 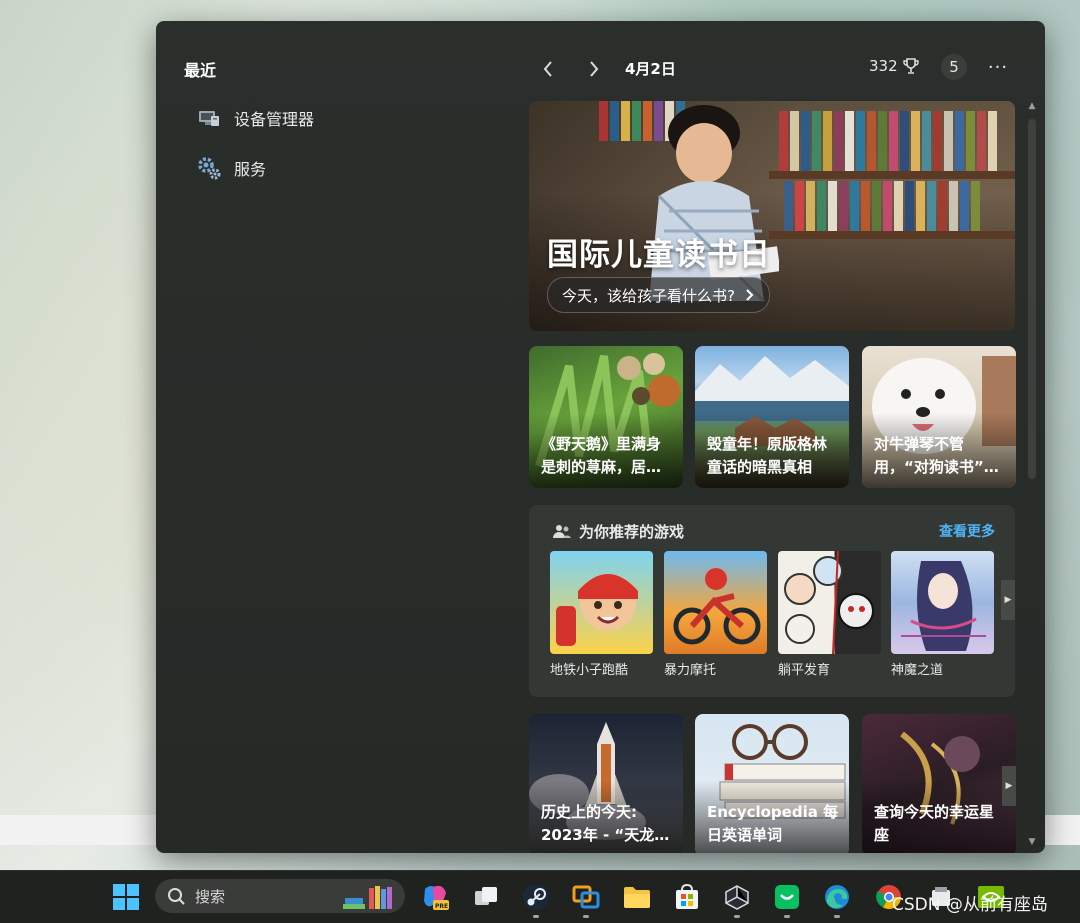 I want to click on news-card: Encyclopedia 每日英语单词, so click(x=772, y=783).